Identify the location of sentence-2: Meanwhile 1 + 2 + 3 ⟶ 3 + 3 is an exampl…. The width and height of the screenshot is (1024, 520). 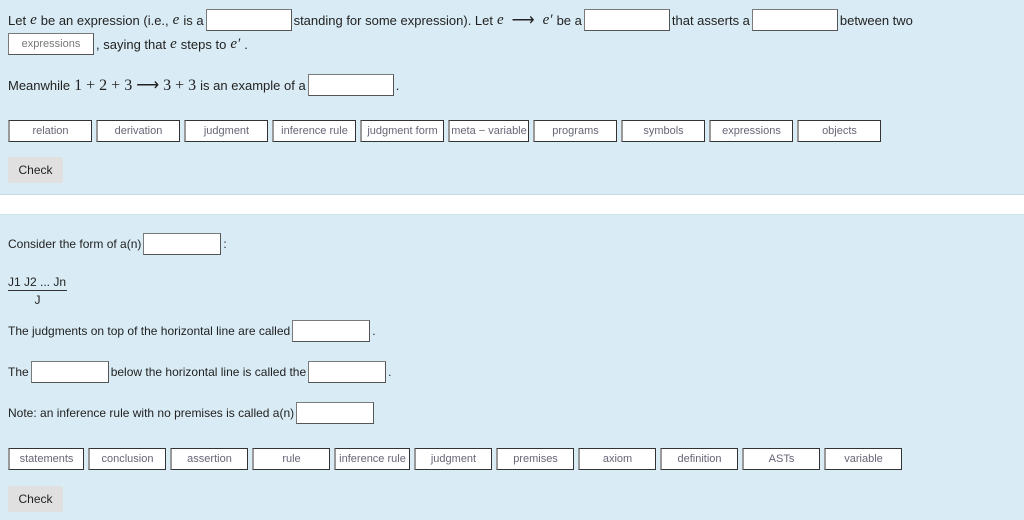
(203, 85).